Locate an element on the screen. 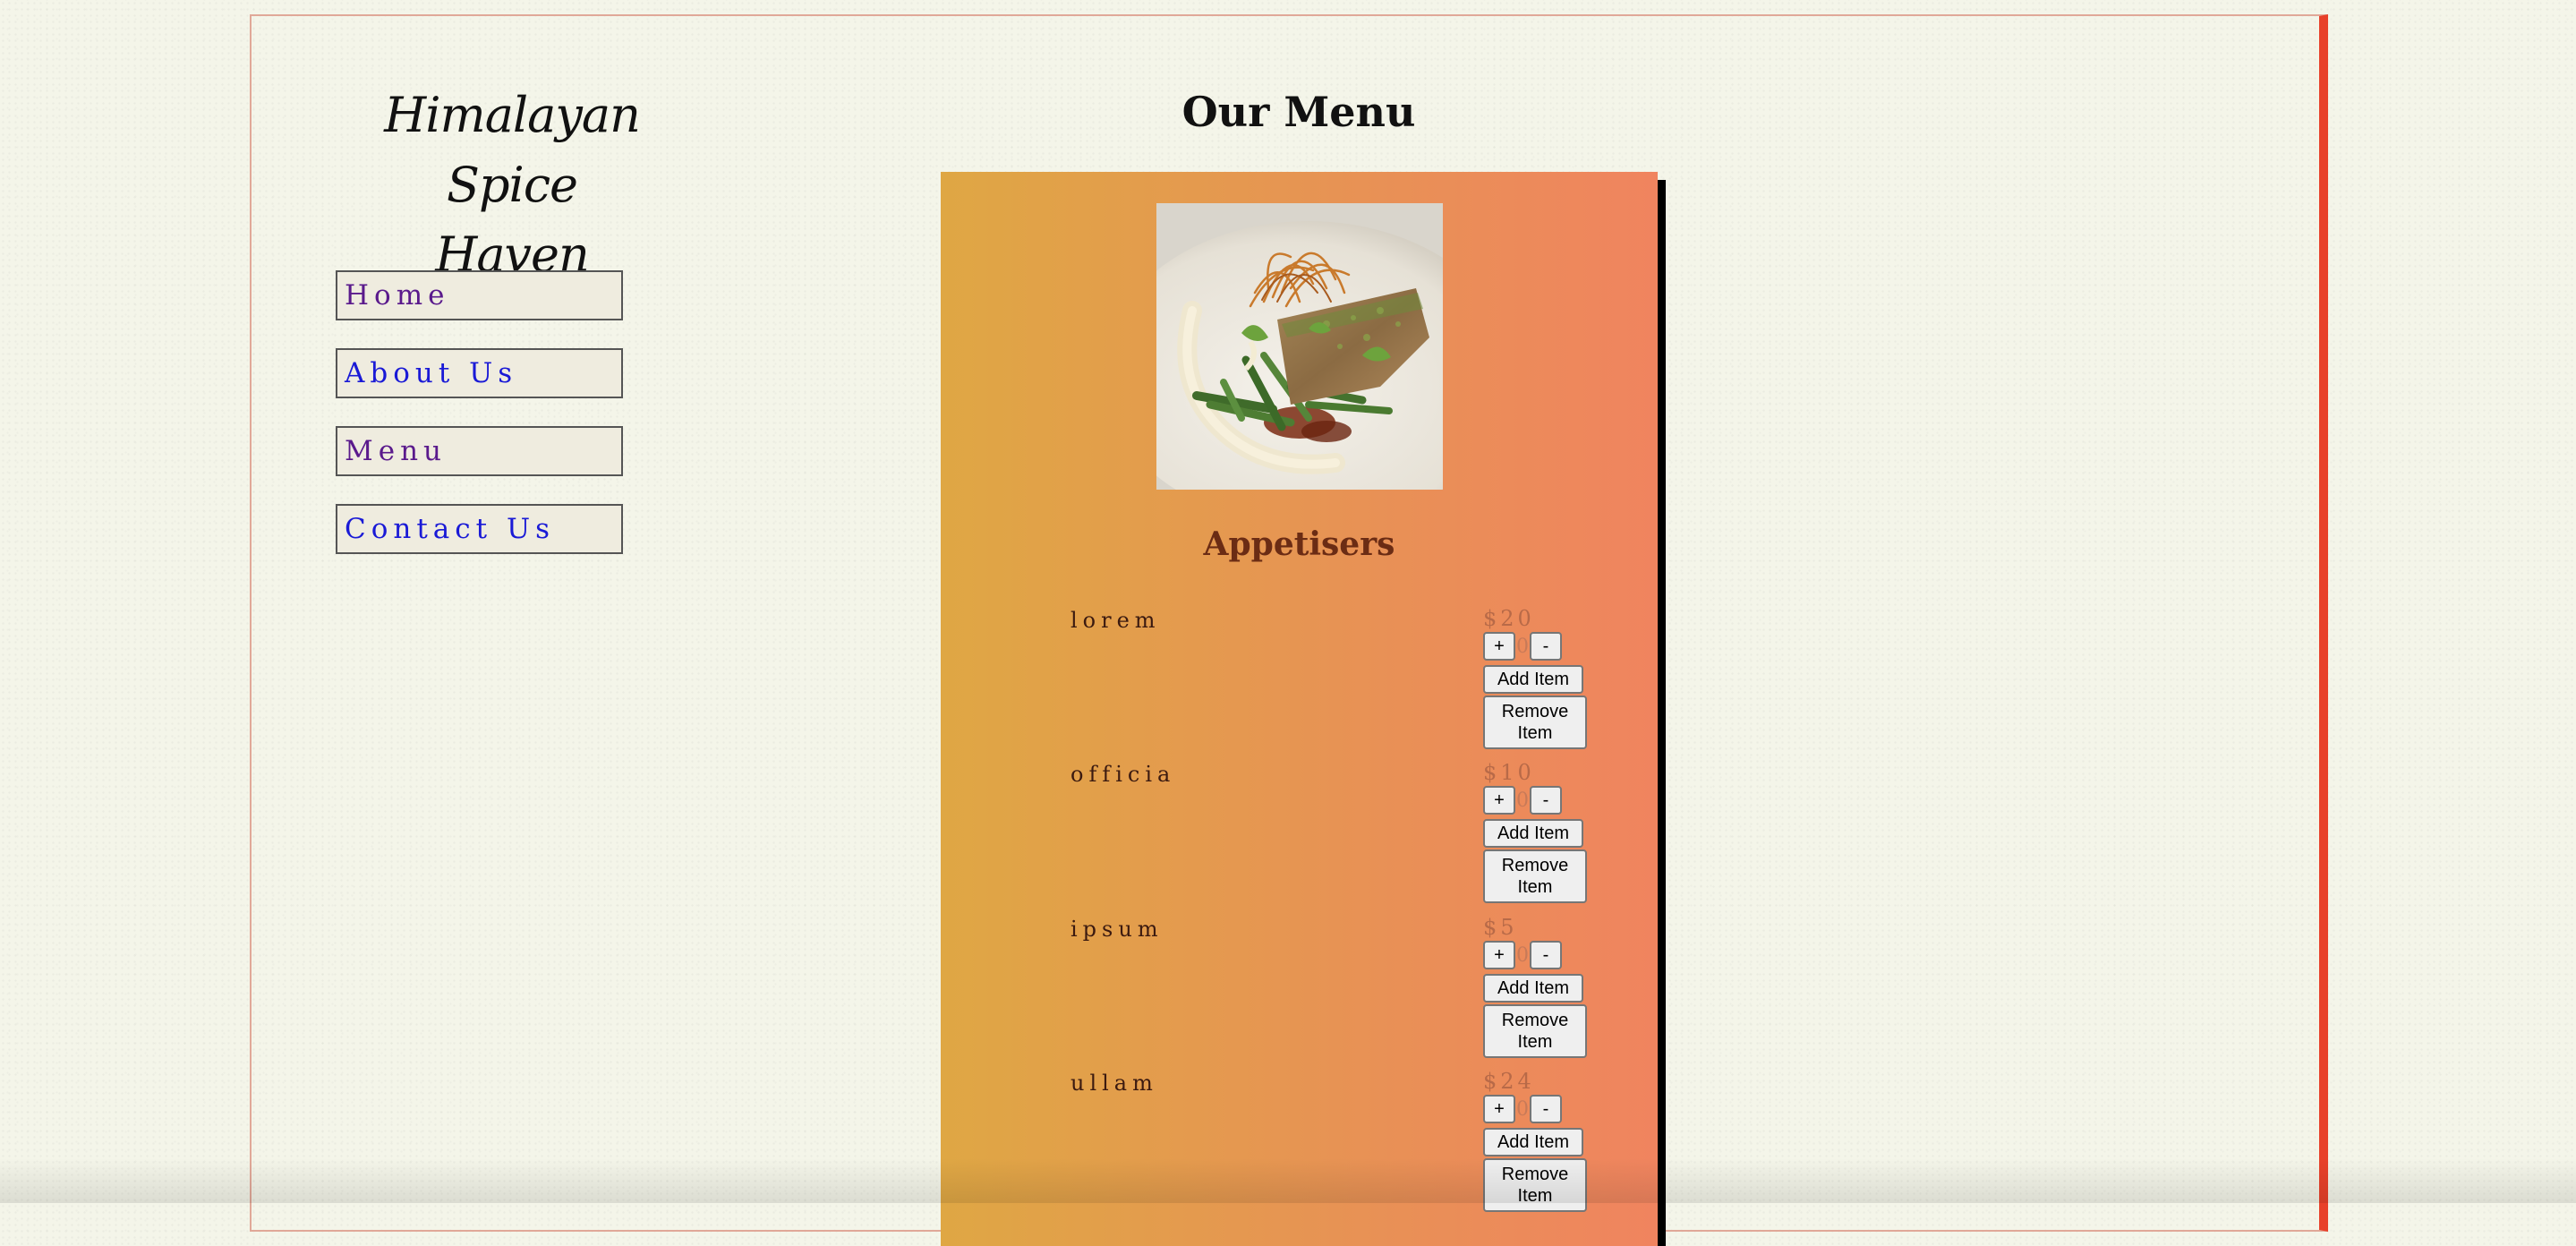  site-title-line1: Himalayan Spice is located at coordinates (512, 150).